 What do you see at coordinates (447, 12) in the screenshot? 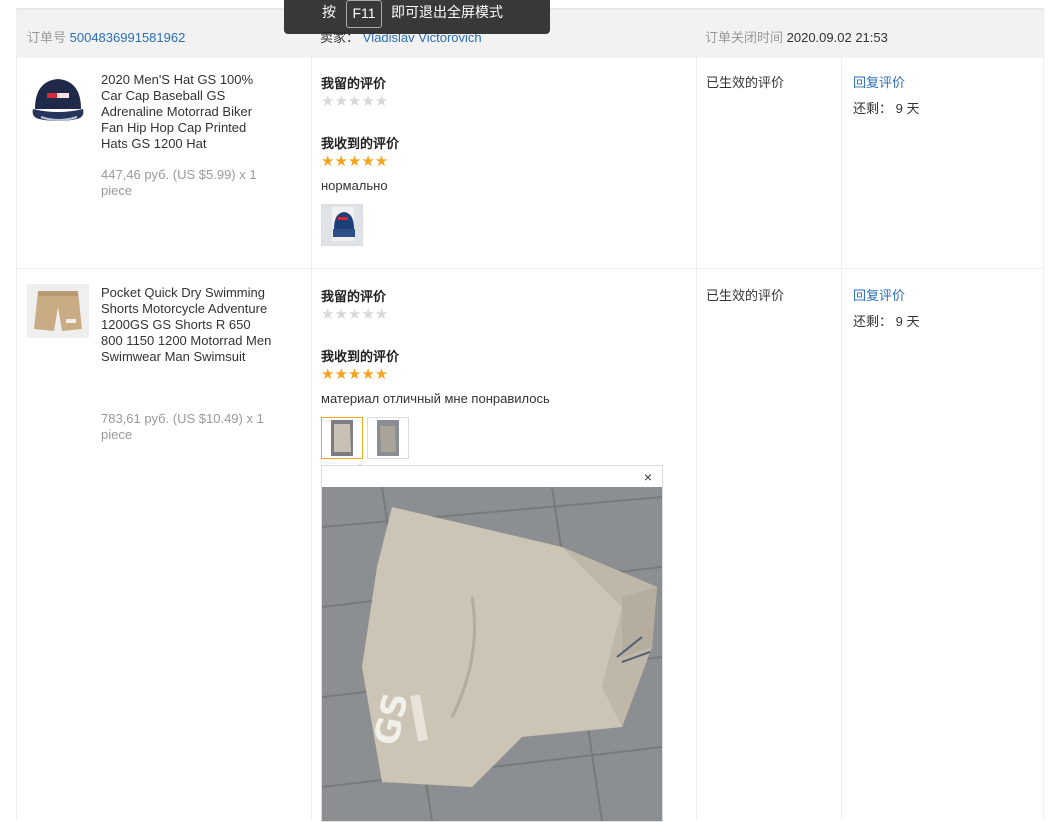
I see `toast-message: 即可退出全屏模式` at bounding box center [447, 12].